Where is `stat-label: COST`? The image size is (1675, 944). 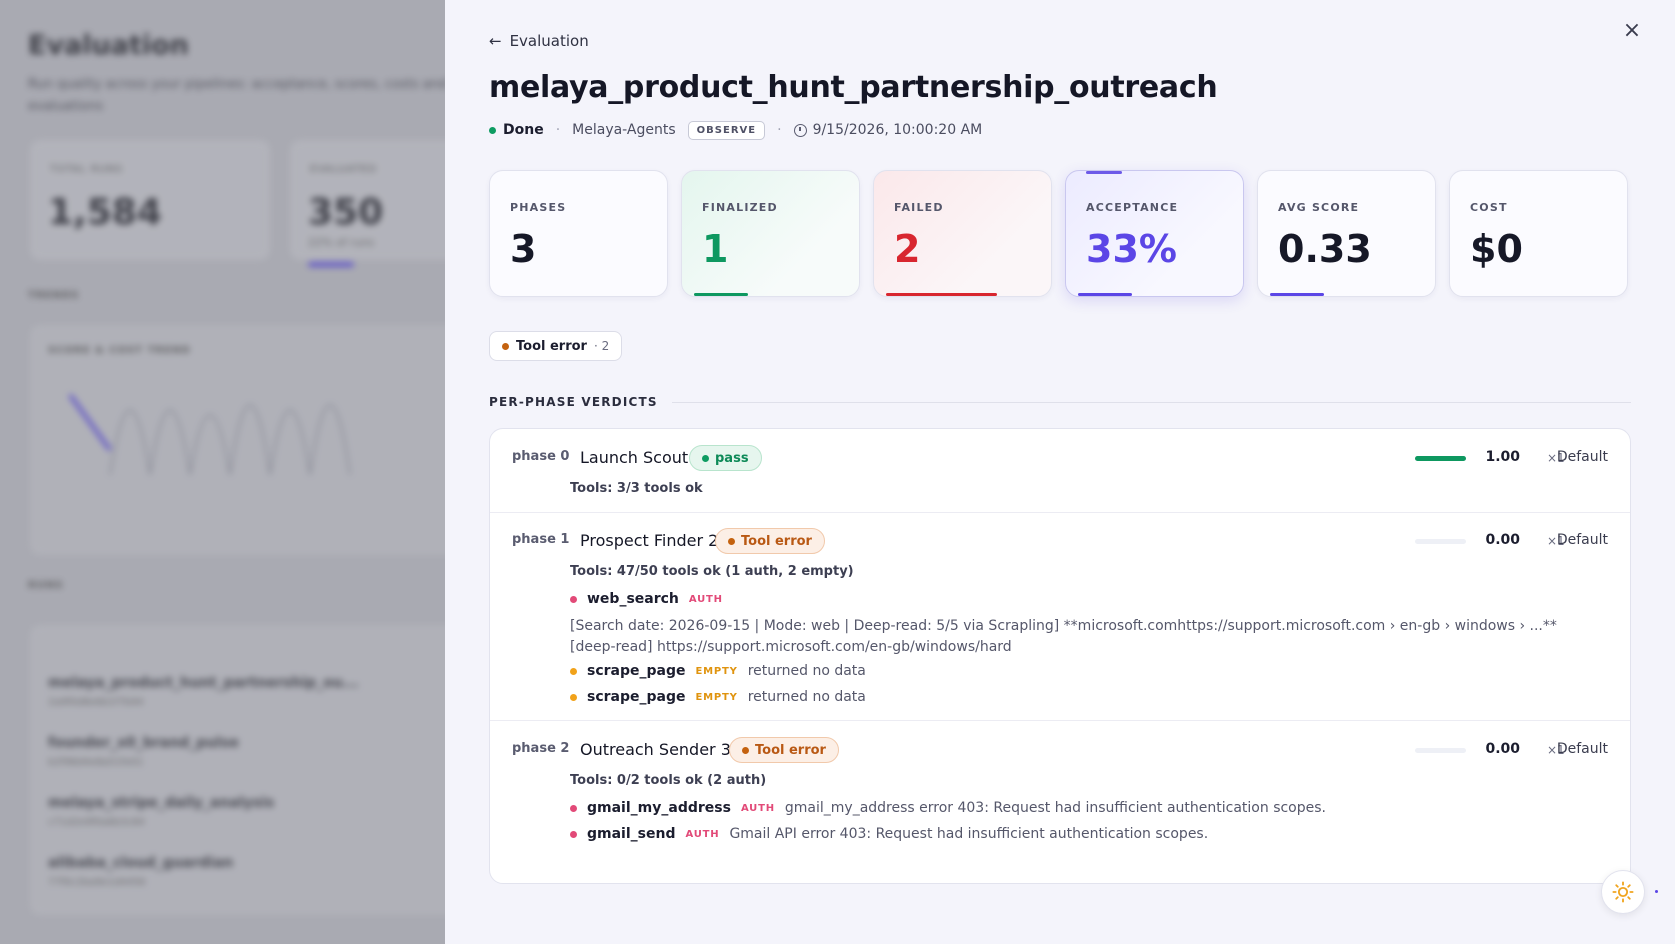
stat-label: COST is located at coordinates (1489, 207).